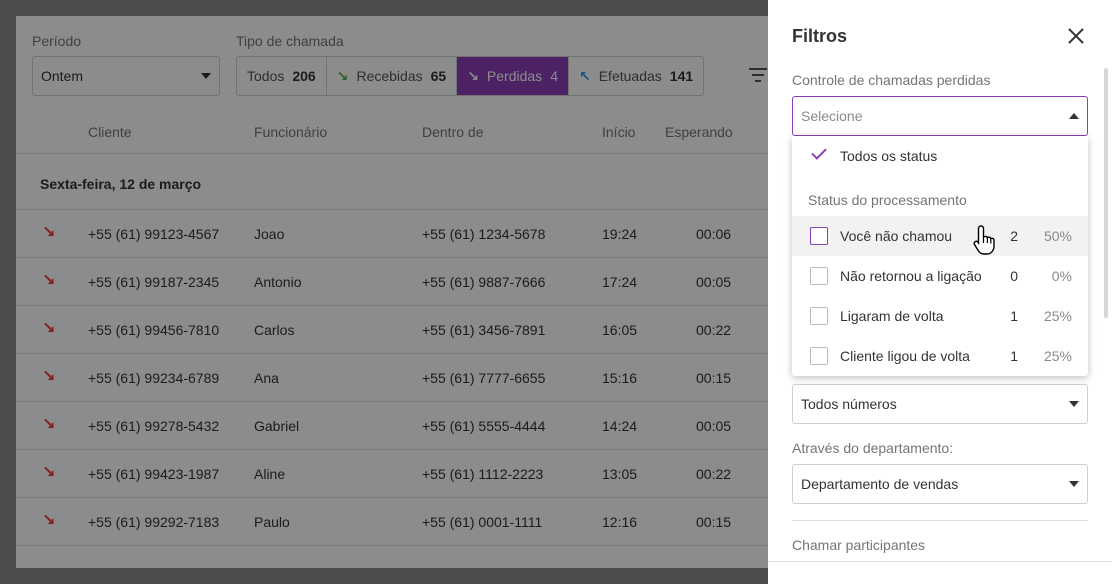 This screenshot has height=584, width=1112. What do you see at coordinates (484, 330) in the screenshot?
I see `within-cell: +55 (61) 3456-7891` at bounding box center [484, 330].